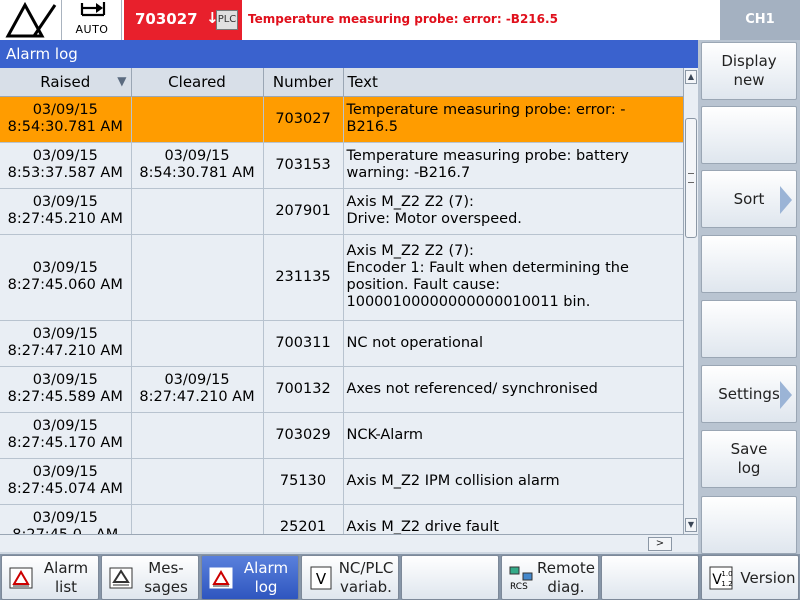 The width and height of the screenshot is (800, 600). What do you see at coordinates (227, 20) in the screenshot?
I see `plc-badge: PLC` at bounding box center [227, 20].